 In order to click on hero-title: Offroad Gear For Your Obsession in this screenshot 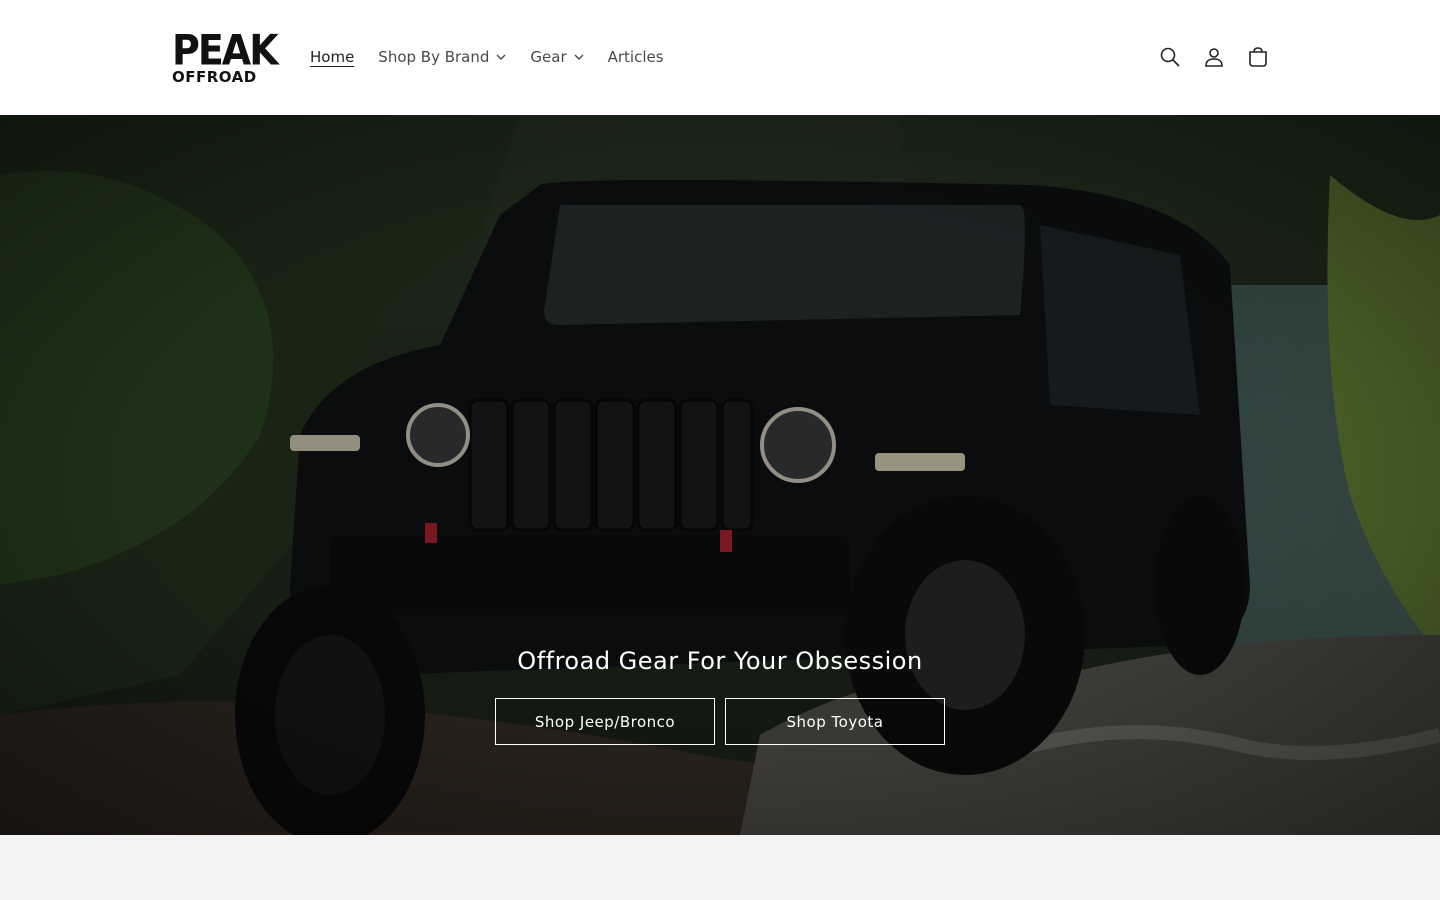, I will do `click(720, 661)`.